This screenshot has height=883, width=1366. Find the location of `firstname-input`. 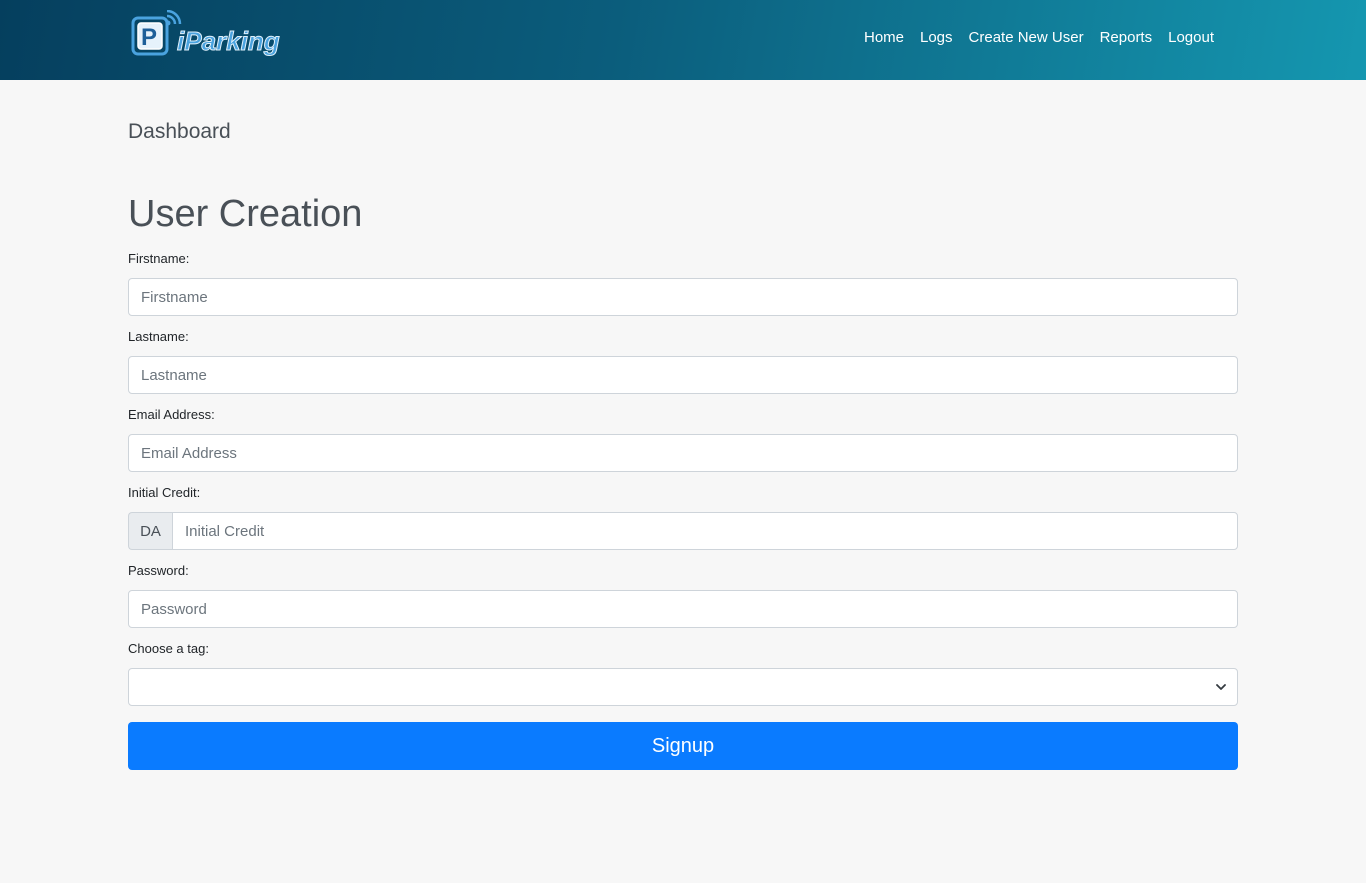

firstname-input is located at coordinates (683, 297).